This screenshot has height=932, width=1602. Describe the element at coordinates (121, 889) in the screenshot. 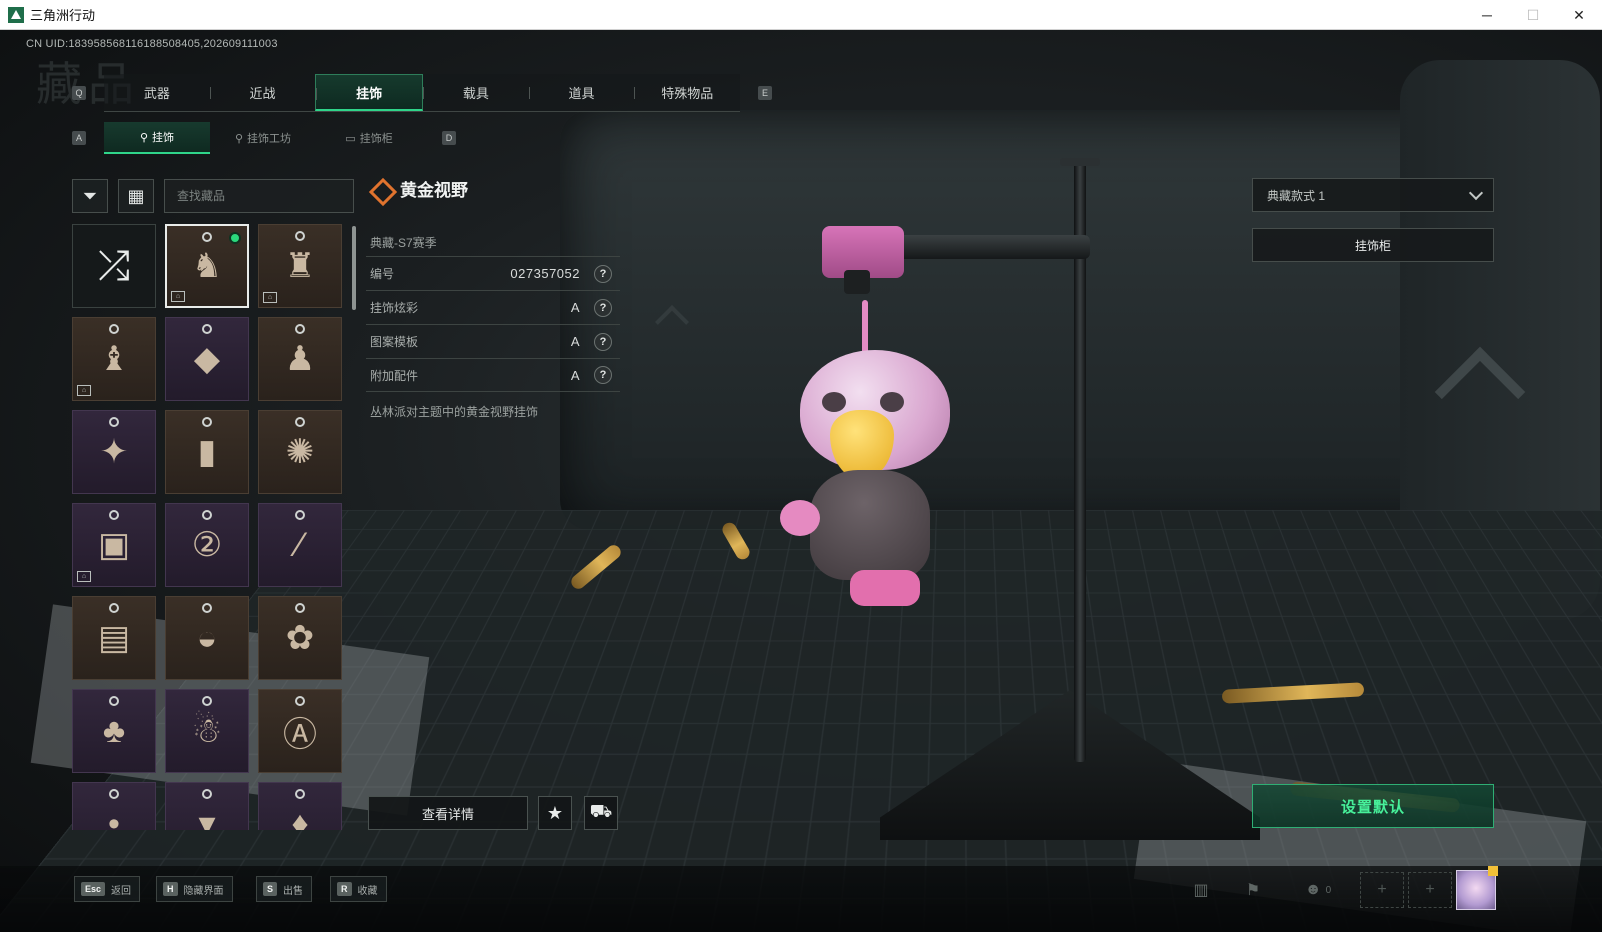

I see `hint-label: 返回` at that location.